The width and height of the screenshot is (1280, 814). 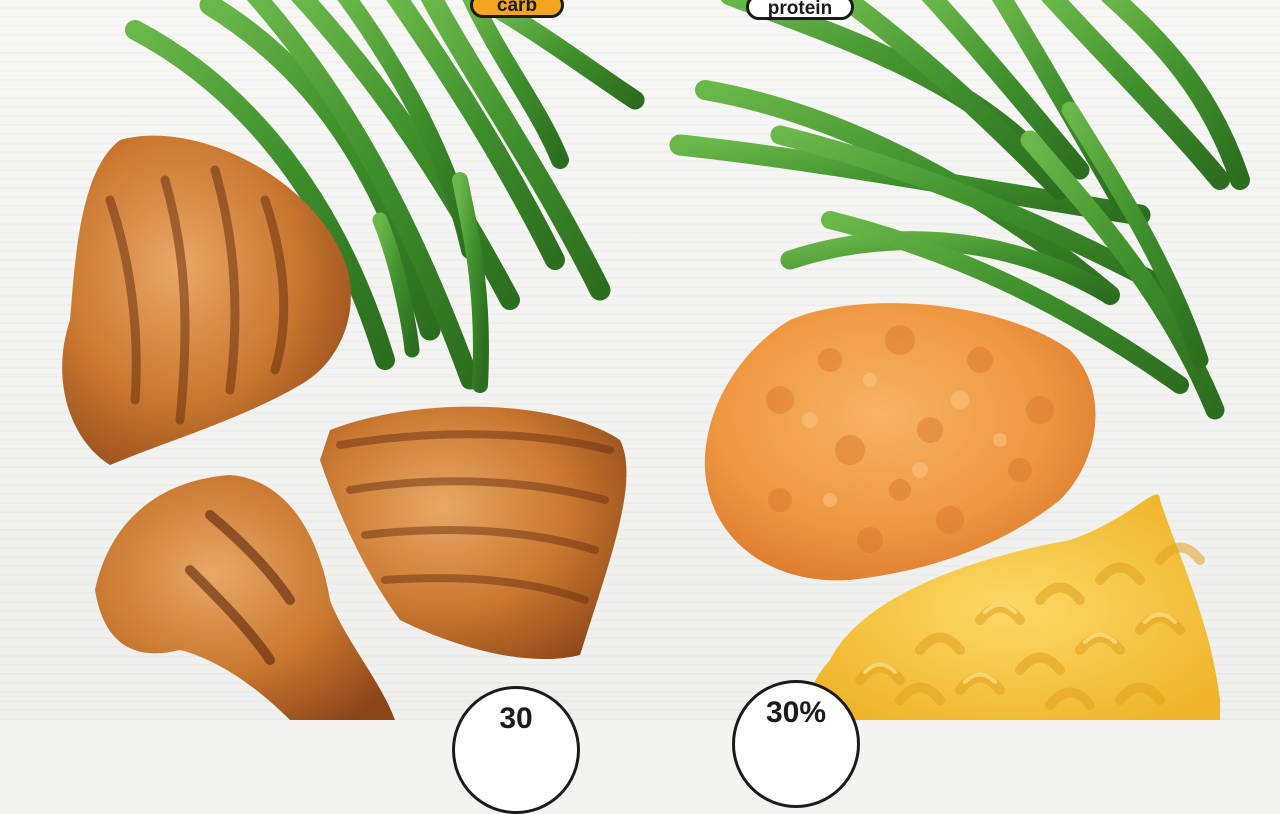 What do you see at coordinates (900, 442) in the screenshot?
I see `fried-chicken` at bounding box center [900, 442].